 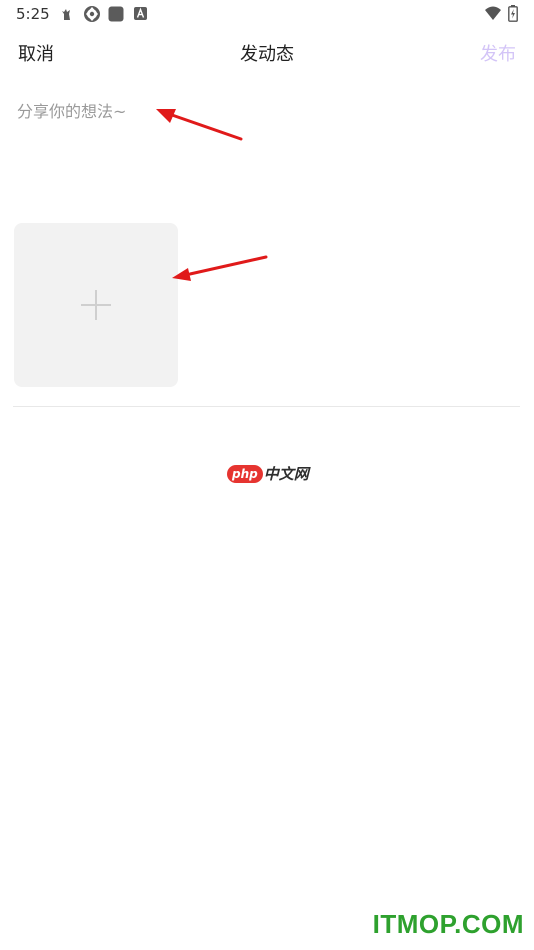 What do you see at coordinates (36, 53) in the screenshot?
I see `cancel-button: 取消` at bounding box center [36, 53].